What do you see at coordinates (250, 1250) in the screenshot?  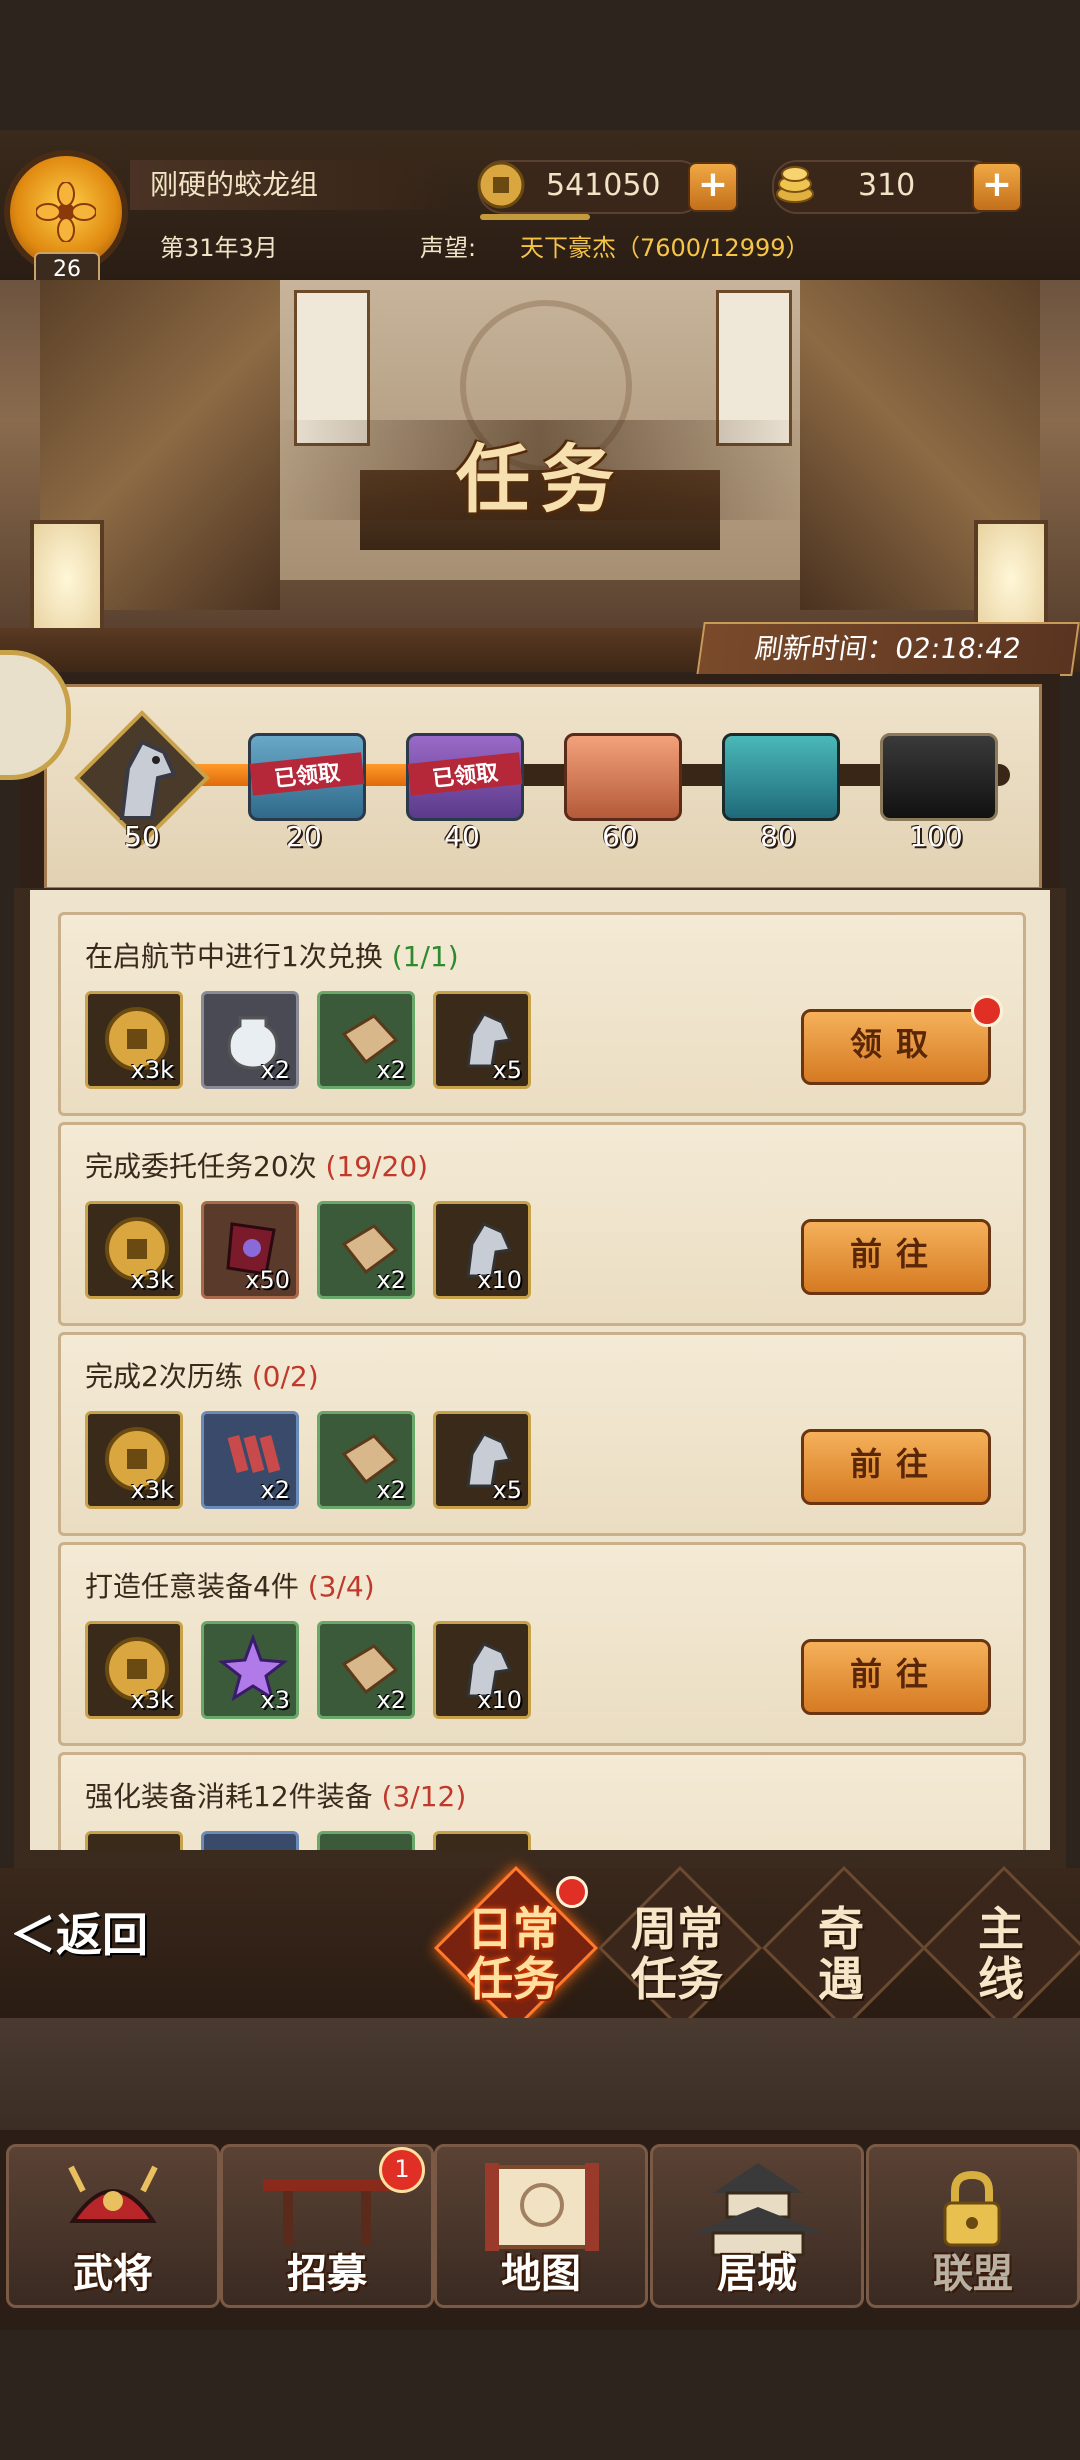 I see `reward-banner: x50` at bounding box center [250, 1250].